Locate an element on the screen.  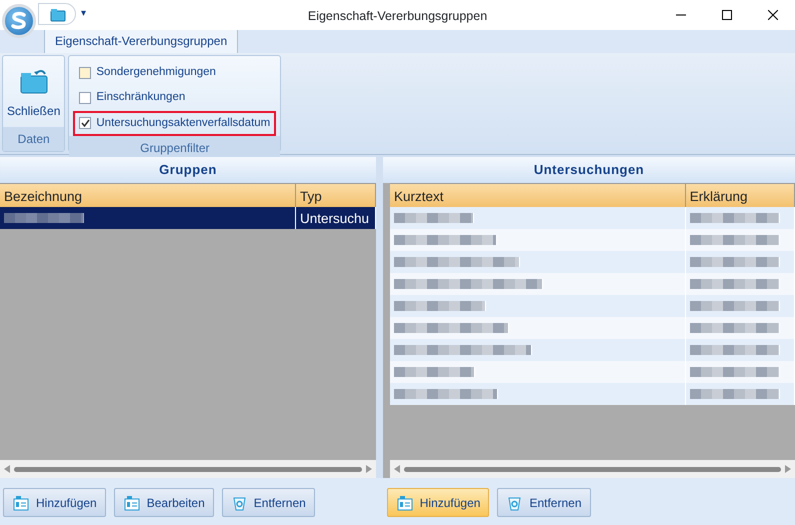
close-button: Schließen is located at coordinates (33, 93).